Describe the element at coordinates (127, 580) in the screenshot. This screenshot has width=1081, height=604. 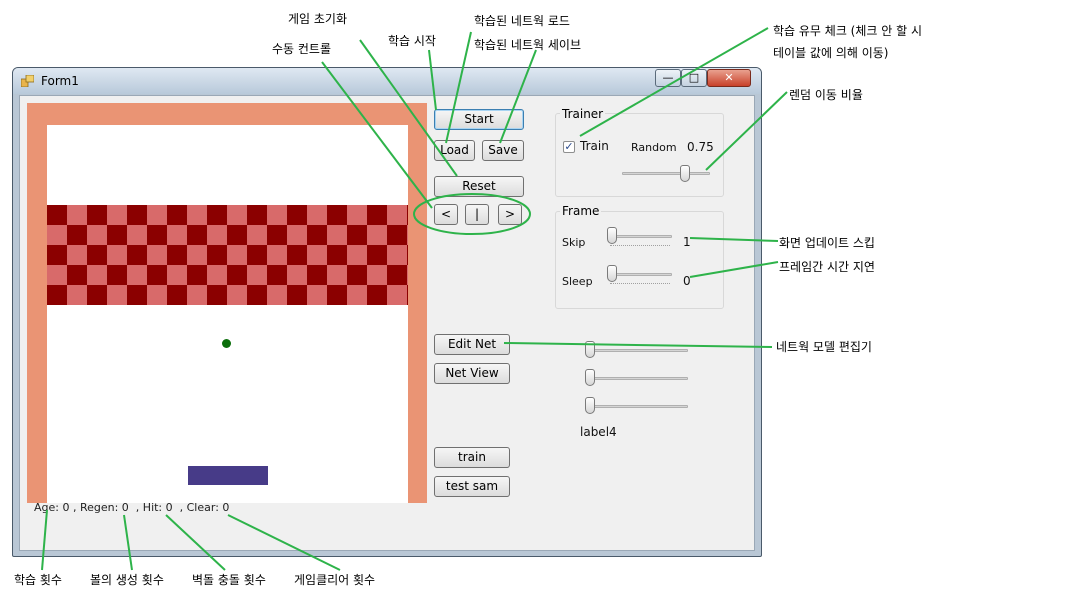
I see `annotation-ball-regen: 볼의 생성 횟수` at that location.